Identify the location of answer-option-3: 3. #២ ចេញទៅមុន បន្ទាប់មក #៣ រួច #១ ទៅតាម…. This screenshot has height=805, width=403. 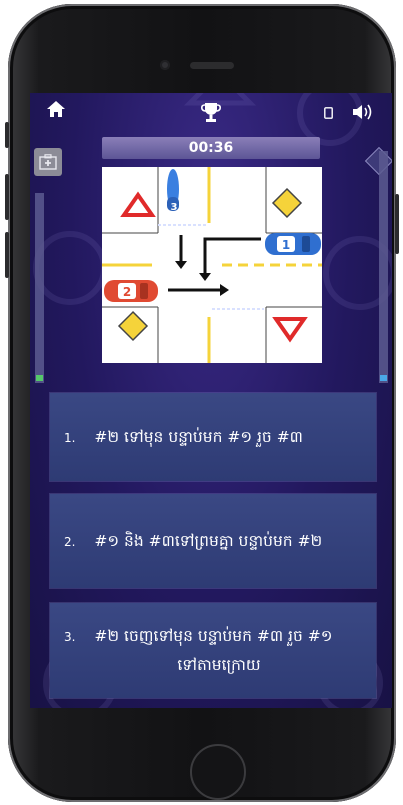
(213, 650).